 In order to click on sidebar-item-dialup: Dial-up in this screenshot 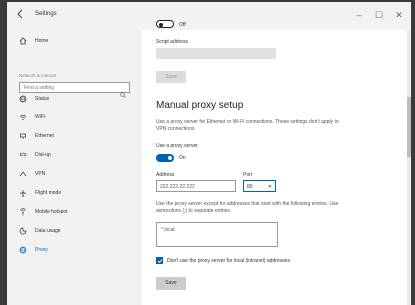, I will do `click(35, 155)`.